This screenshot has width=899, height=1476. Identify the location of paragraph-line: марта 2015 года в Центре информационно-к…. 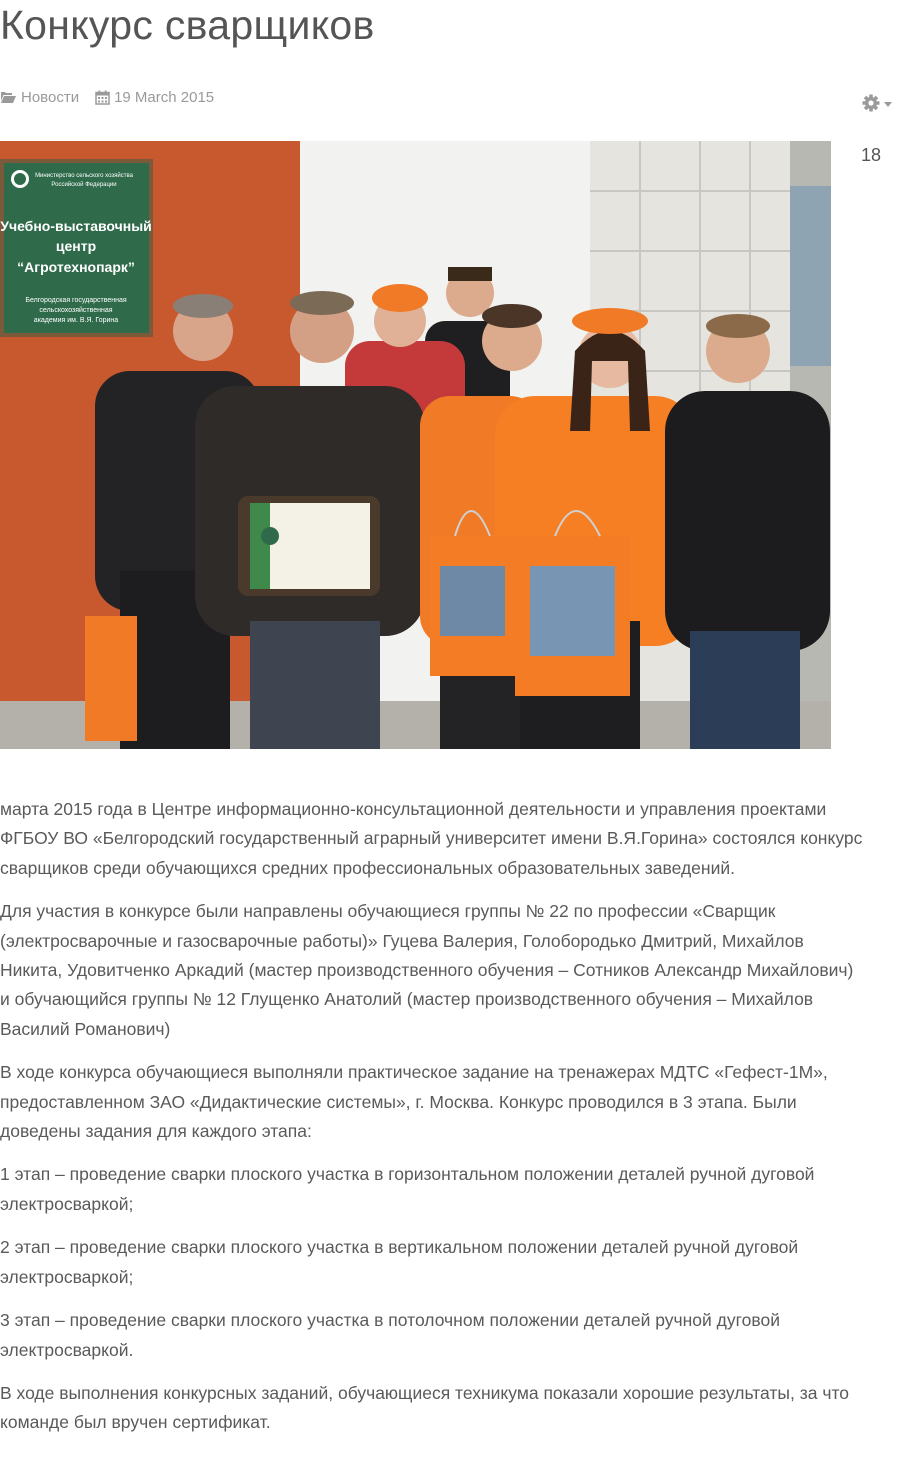
(413, 809).